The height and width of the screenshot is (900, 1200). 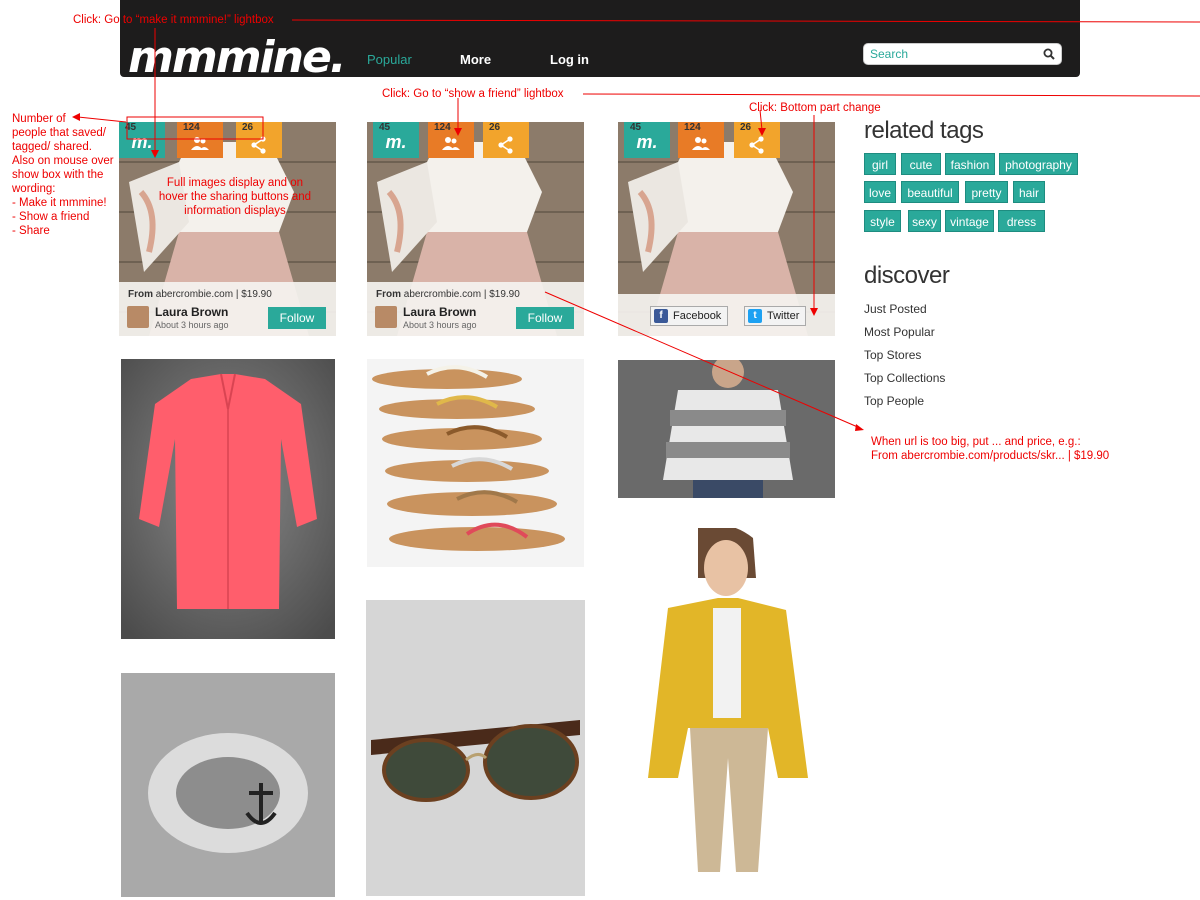 What do you see at coordinates (228, 499) in the screenshot?
I see `pink-shirt-image` at bounding box center [228, 499].